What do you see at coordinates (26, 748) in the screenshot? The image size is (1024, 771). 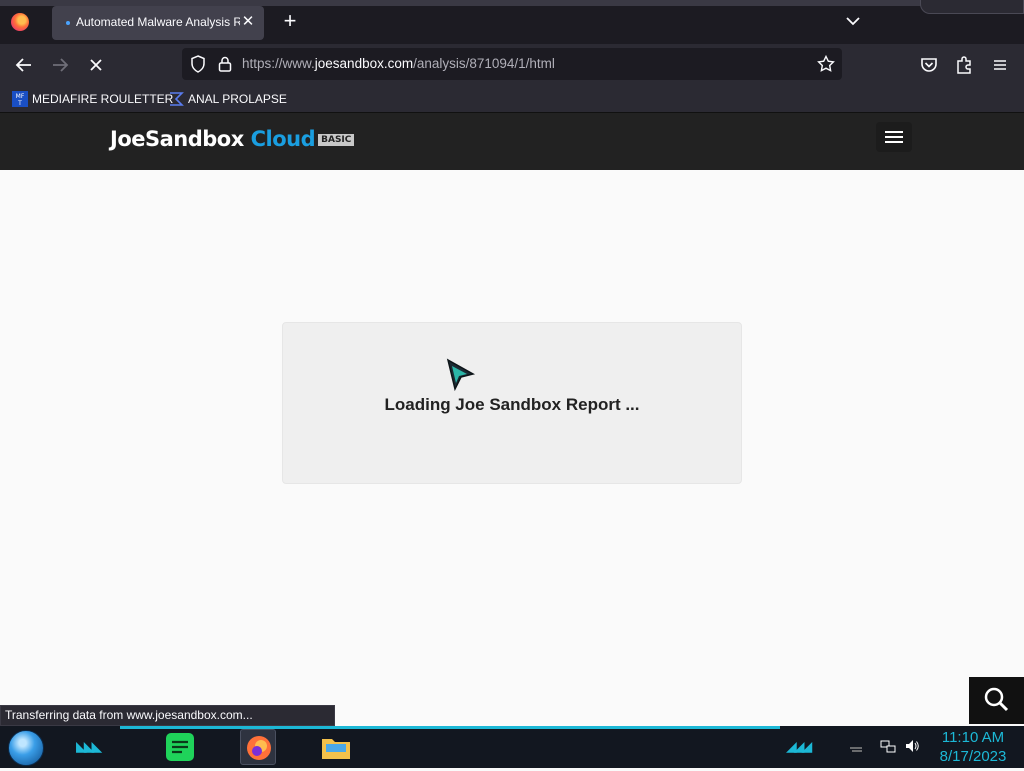 I see `start-button` at bounding box center [26, 748].